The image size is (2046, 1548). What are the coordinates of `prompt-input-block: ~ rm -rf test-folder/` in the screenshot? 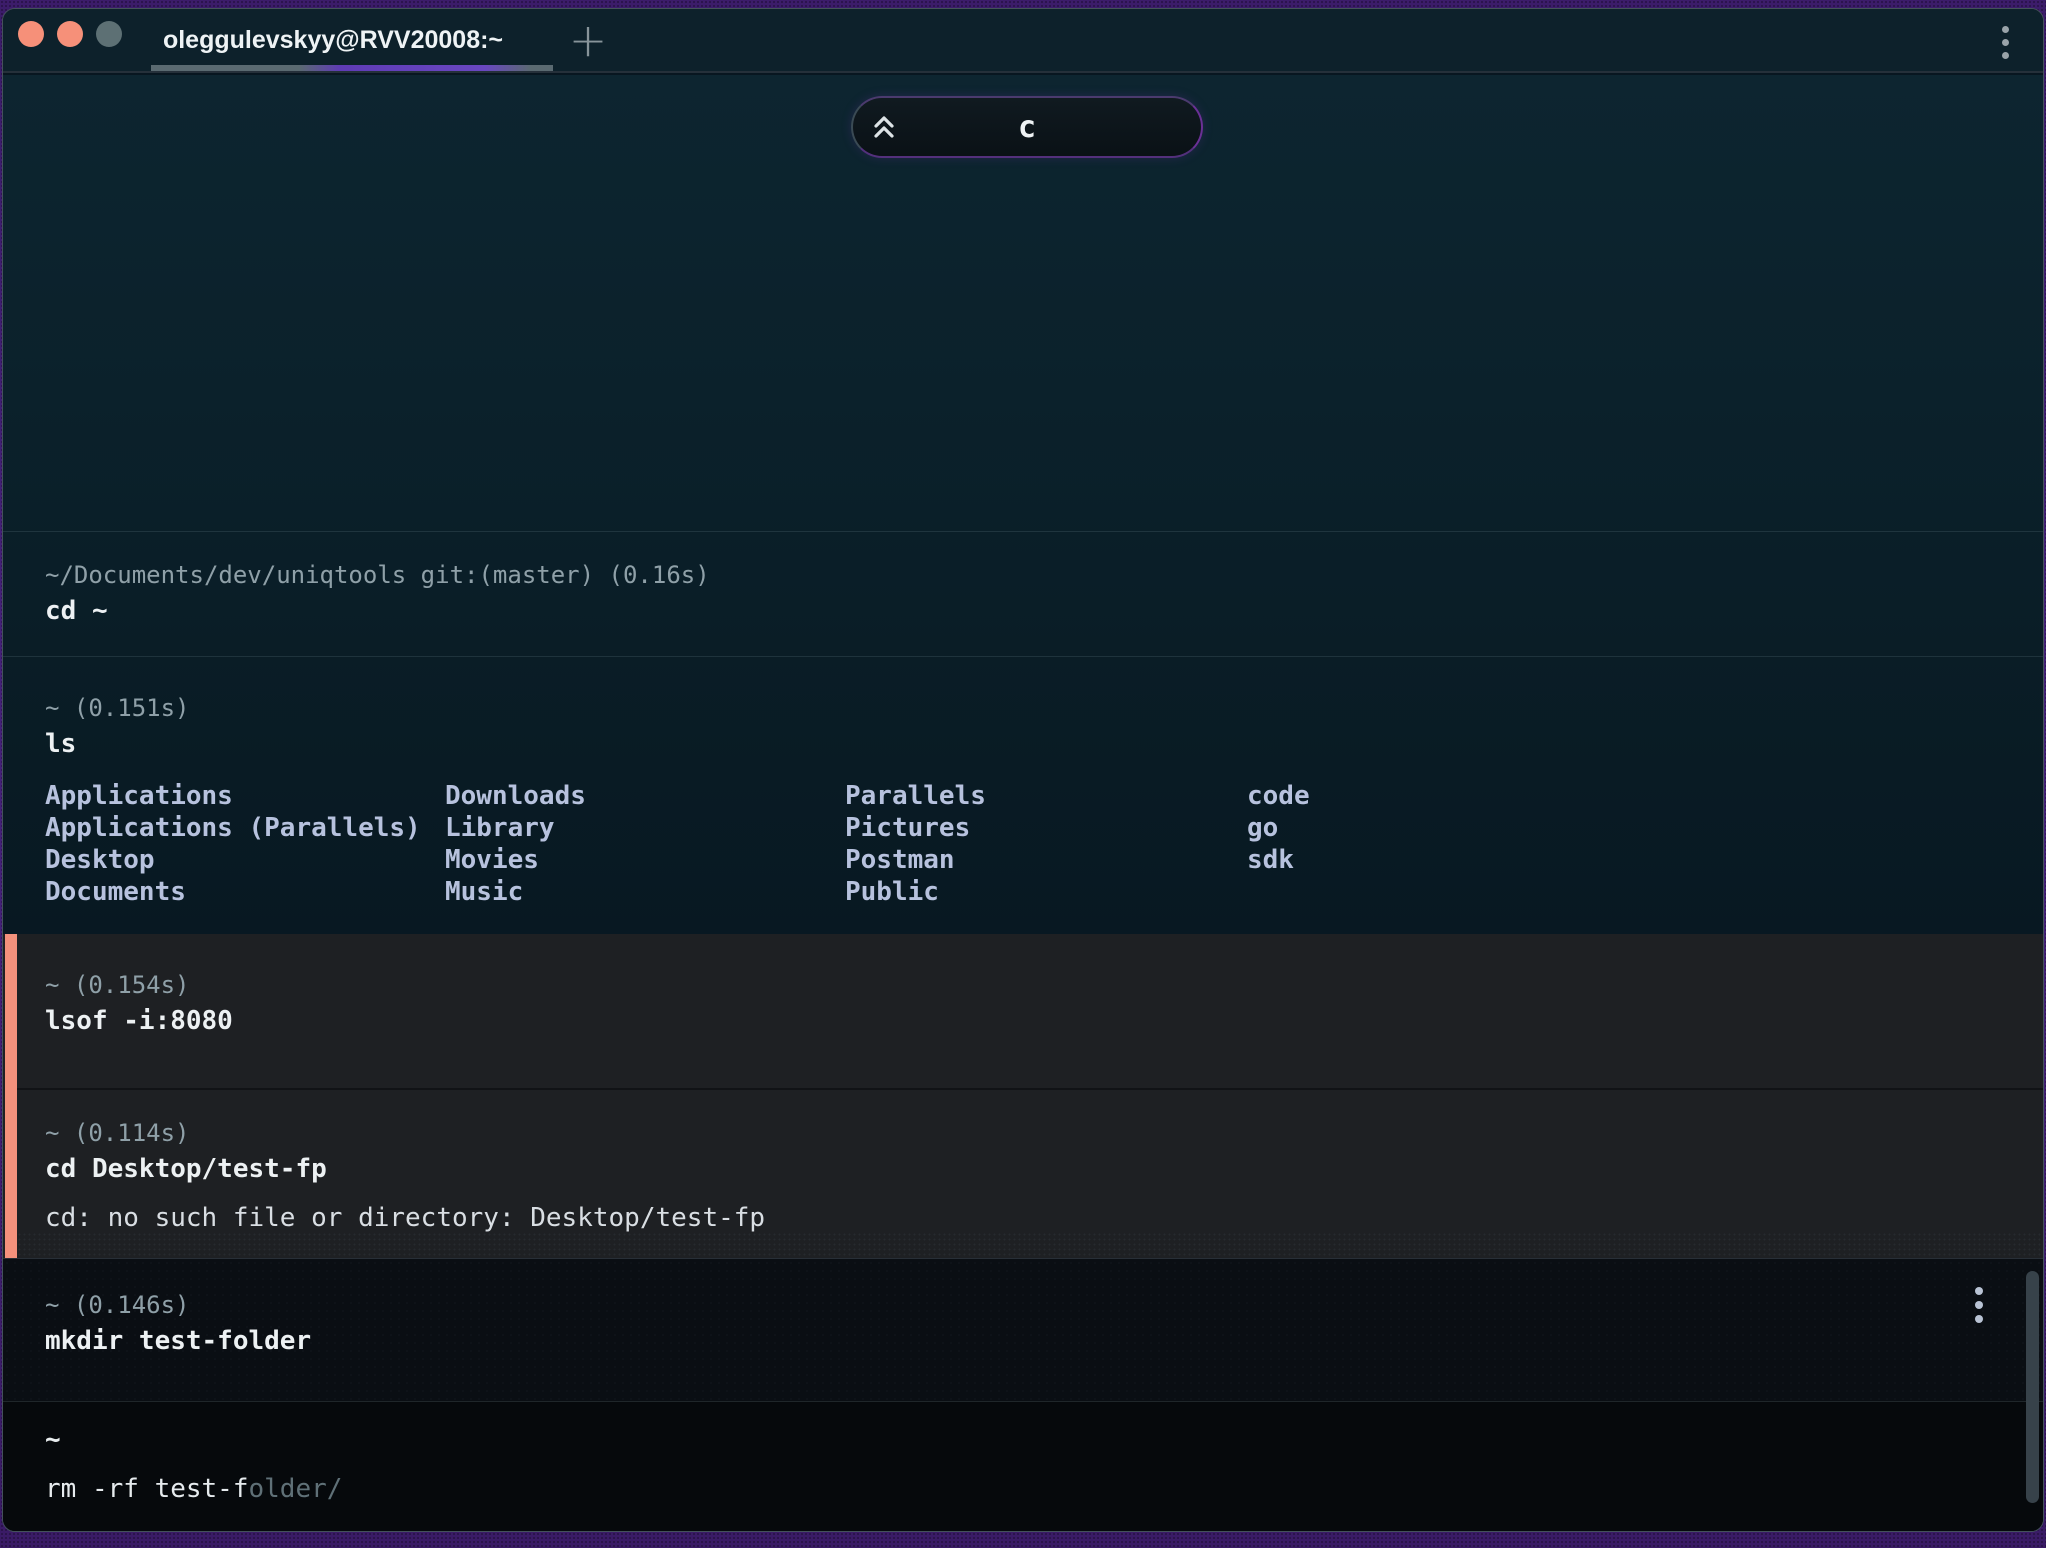 It's located at (1023, 1466).